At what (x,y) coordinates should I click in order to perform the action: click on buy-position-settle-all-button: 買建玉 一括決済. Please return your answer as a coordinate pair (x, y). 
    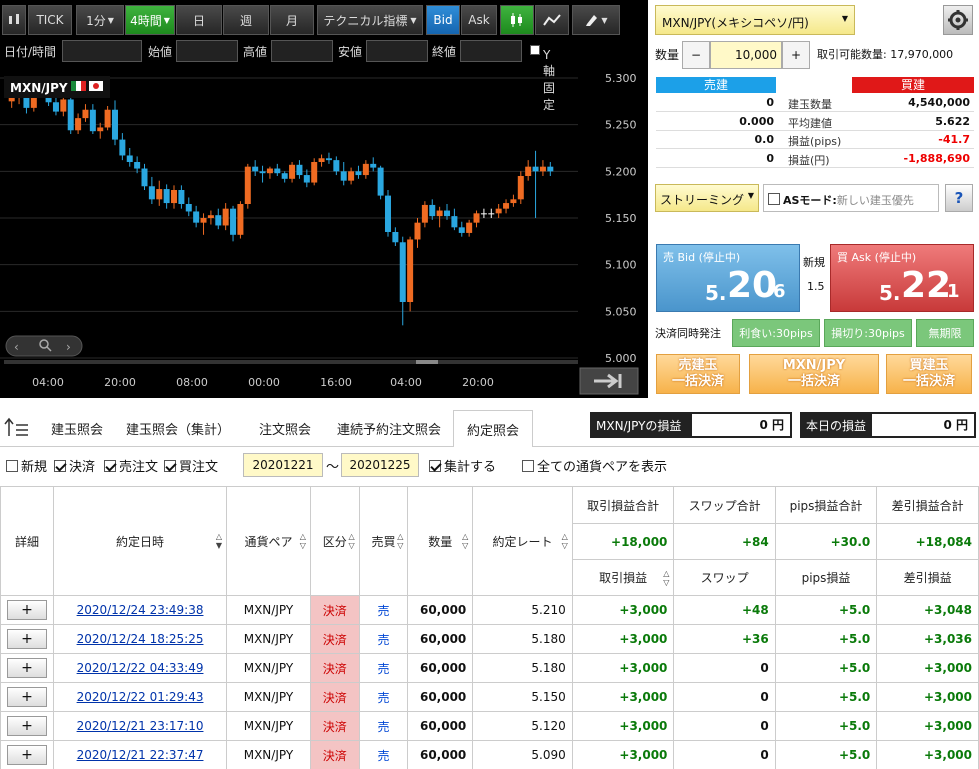
    Looking at the image, I should click on (929, 374).